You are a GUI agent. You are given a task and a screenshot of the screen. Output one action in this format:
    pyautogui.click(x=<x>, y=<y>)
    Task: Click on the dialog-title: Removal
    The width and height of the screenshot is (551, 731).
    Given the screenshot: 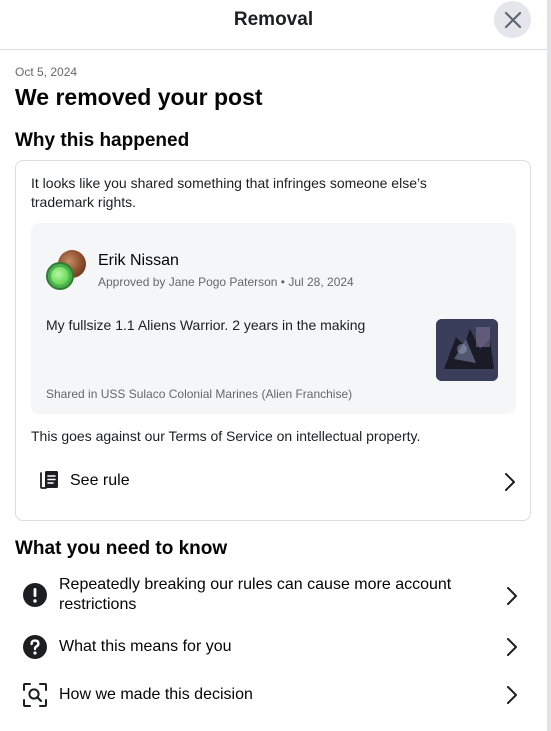 What is the action you would take?
    pyautogui.click(x=273, y=19)
    